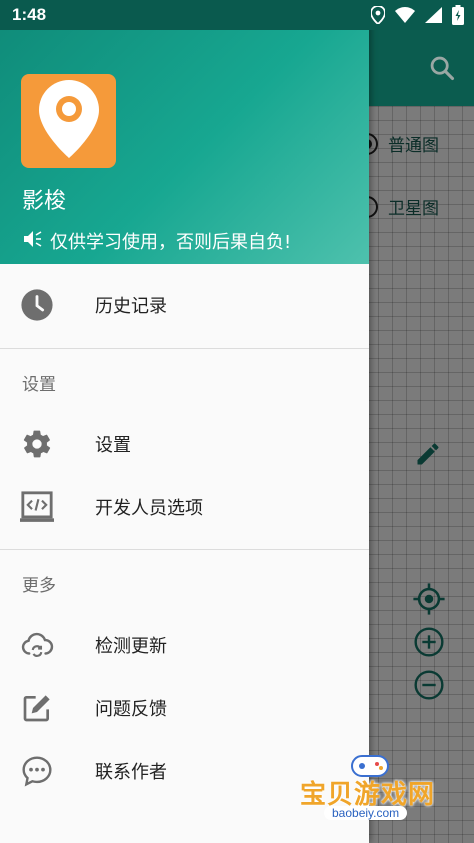  What do you see at coordinates (429, 687) in the screenshot?
I see `zoom-out-icon` at bounding box center [429, 687].